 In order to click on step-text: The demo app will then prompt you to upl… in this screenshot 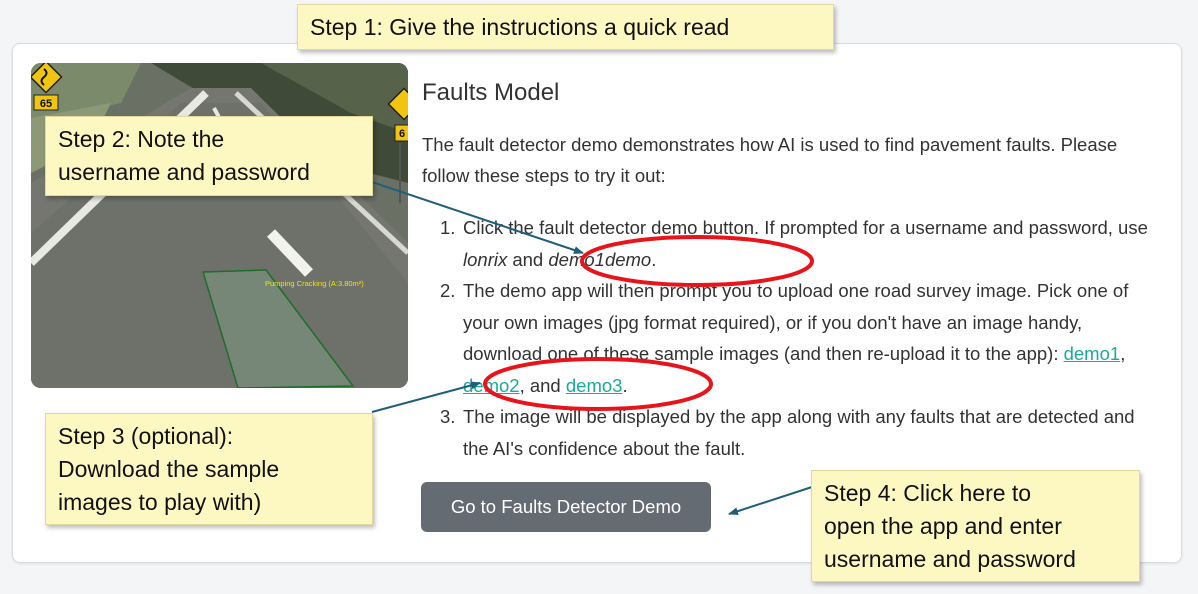, I will do `click(796, 322)`.